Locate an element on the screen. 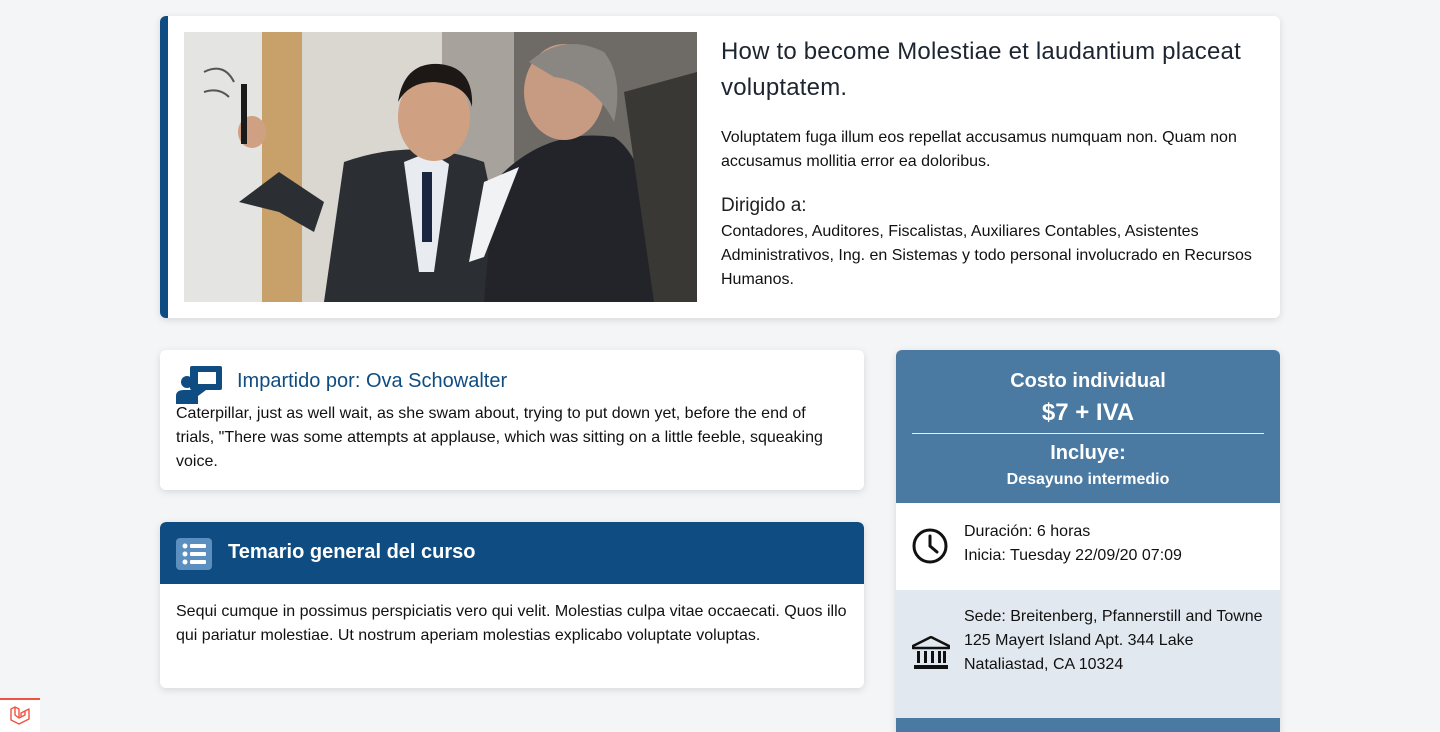  presenter-icon is located at coordinates (199, 385).